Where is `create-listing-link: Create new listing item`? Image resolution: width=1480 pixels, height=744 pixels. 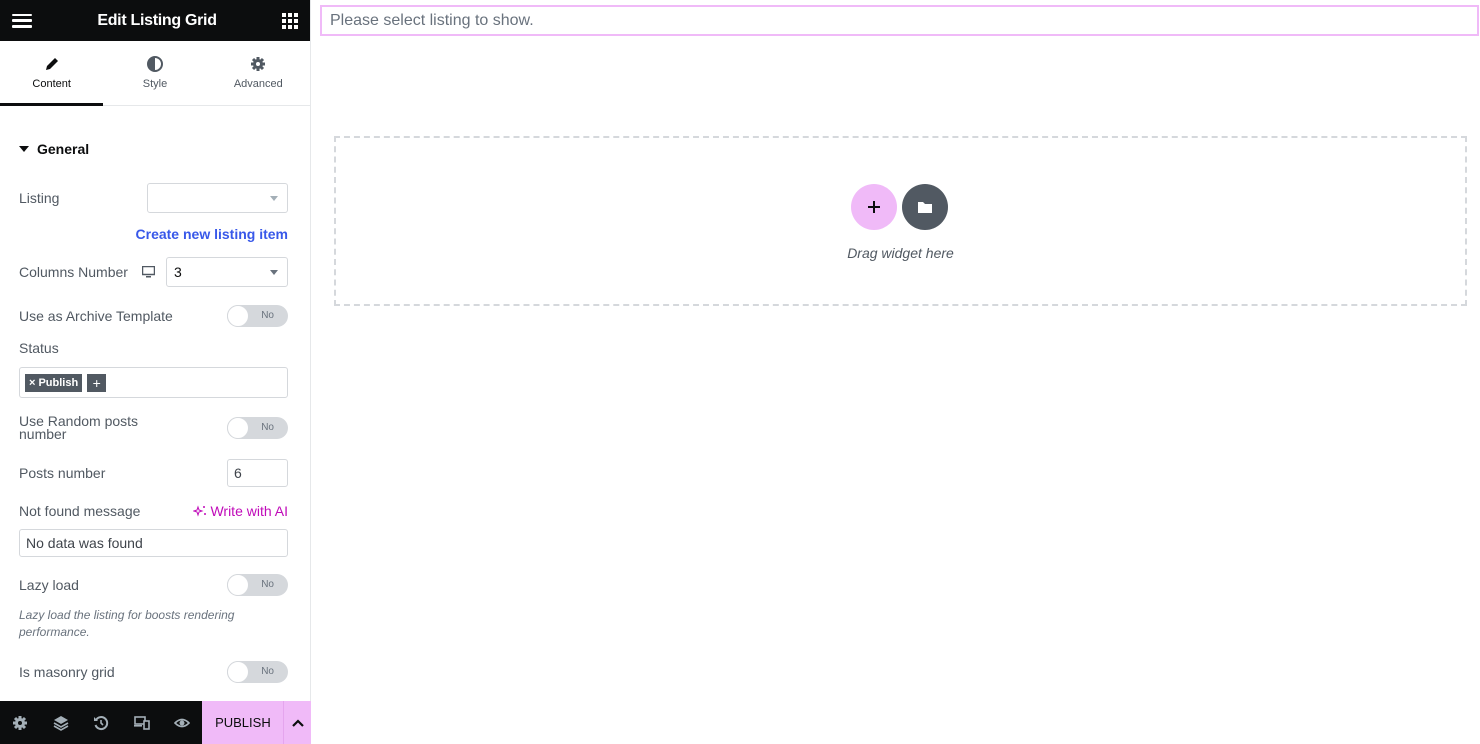 create-listing-link: Create new listing item is located at coordinates (153, 234).